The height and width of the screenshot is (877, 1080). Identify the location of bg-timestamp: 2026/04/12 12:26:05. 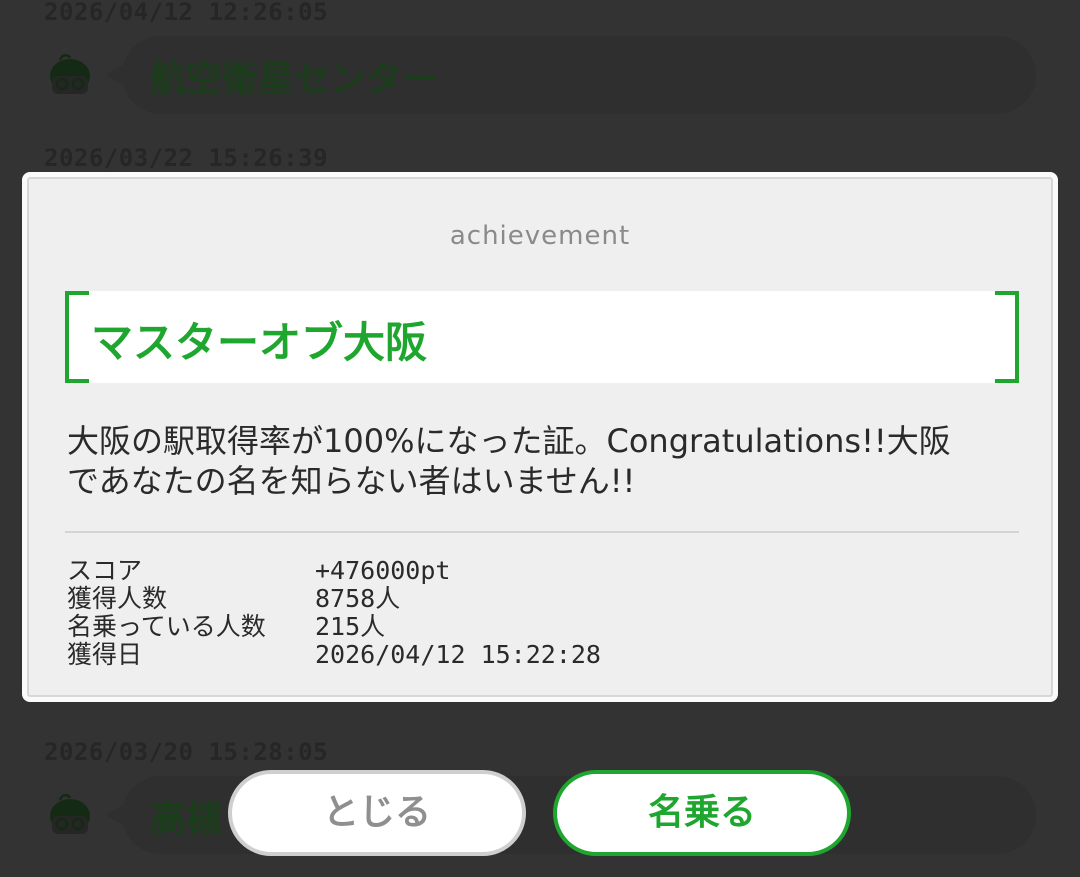
(186, 13).